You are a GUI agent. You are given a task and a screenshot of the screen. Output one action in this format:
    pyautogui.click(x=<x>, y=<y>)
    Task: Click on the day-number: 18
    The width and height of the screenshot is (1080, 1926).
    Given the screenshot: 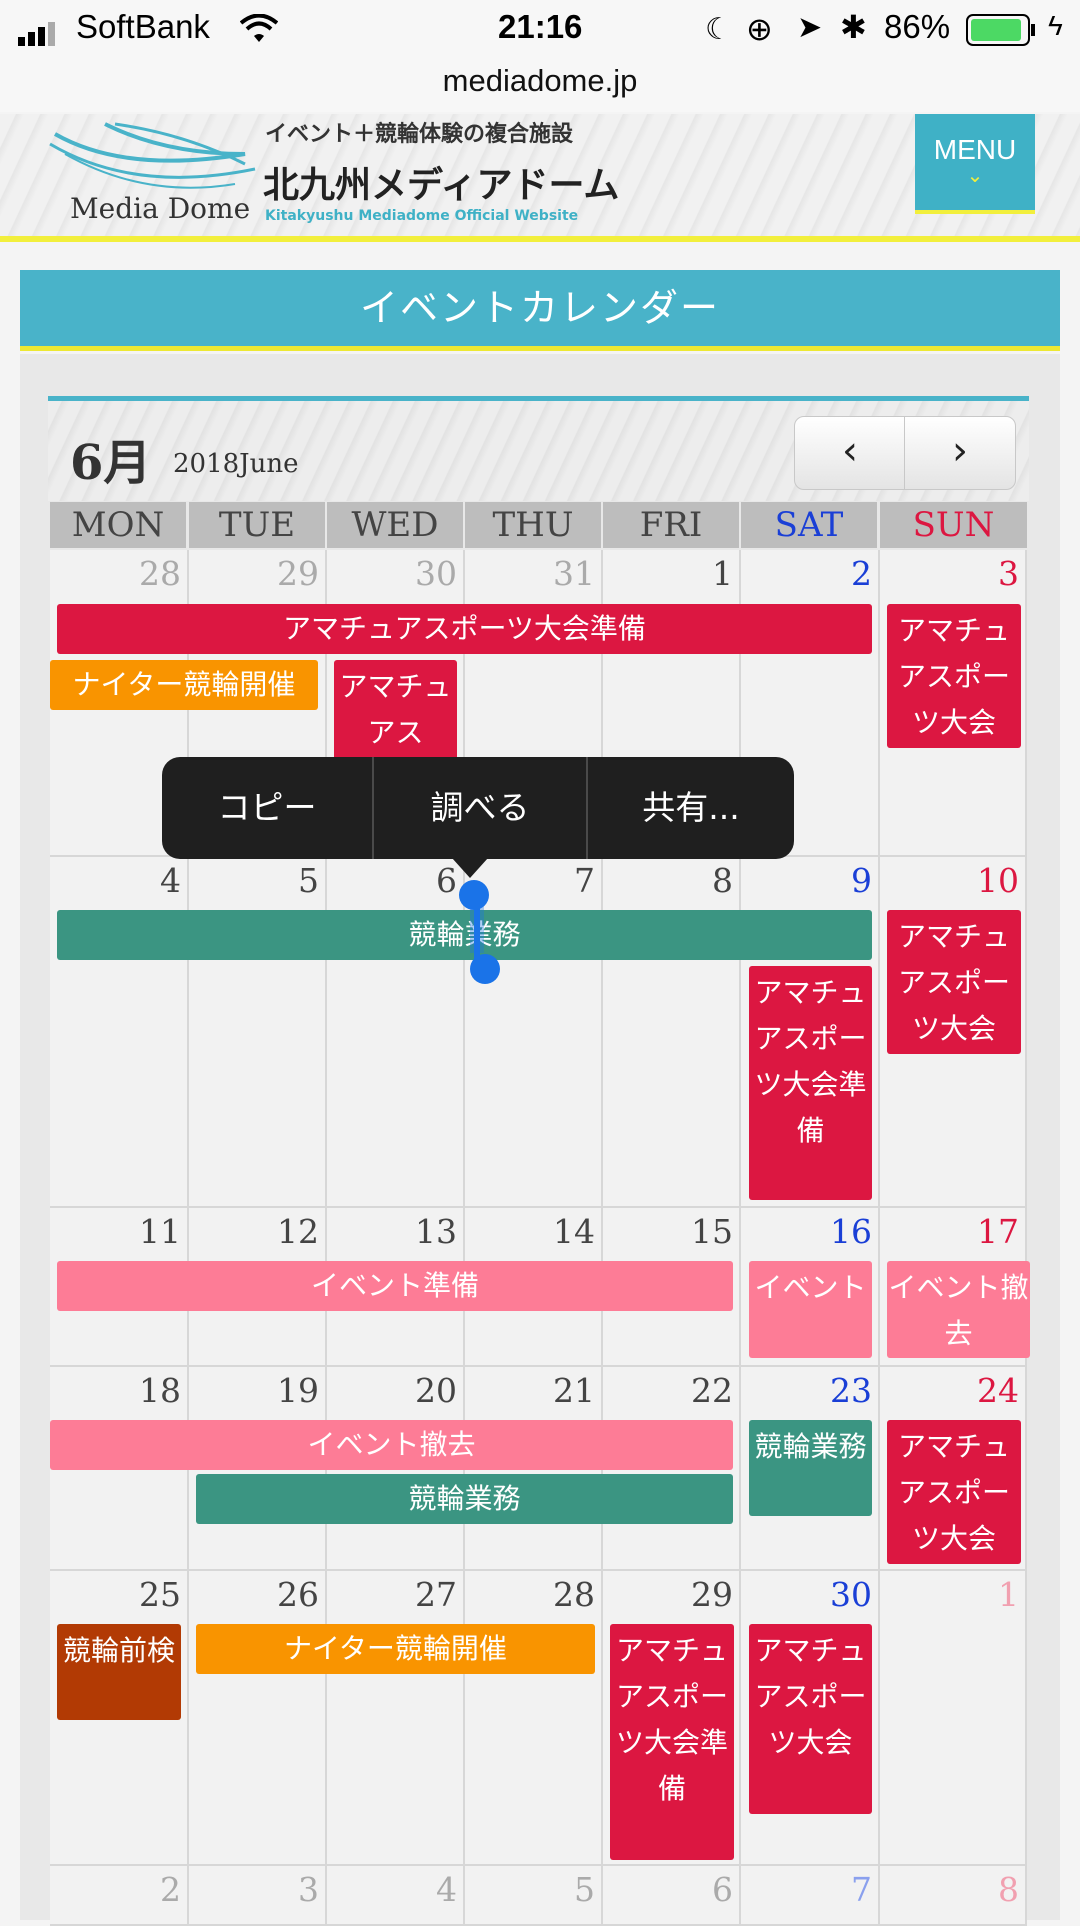 What is the action you would take?
    pyautogui.click(x=160, y=1390)
    